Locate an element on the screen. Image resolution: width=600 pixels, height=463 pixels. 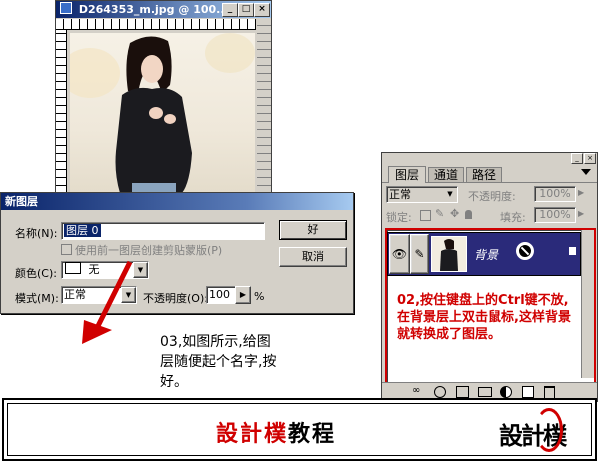
site-logo: 設計樸 is located at coordinates (540, 430).